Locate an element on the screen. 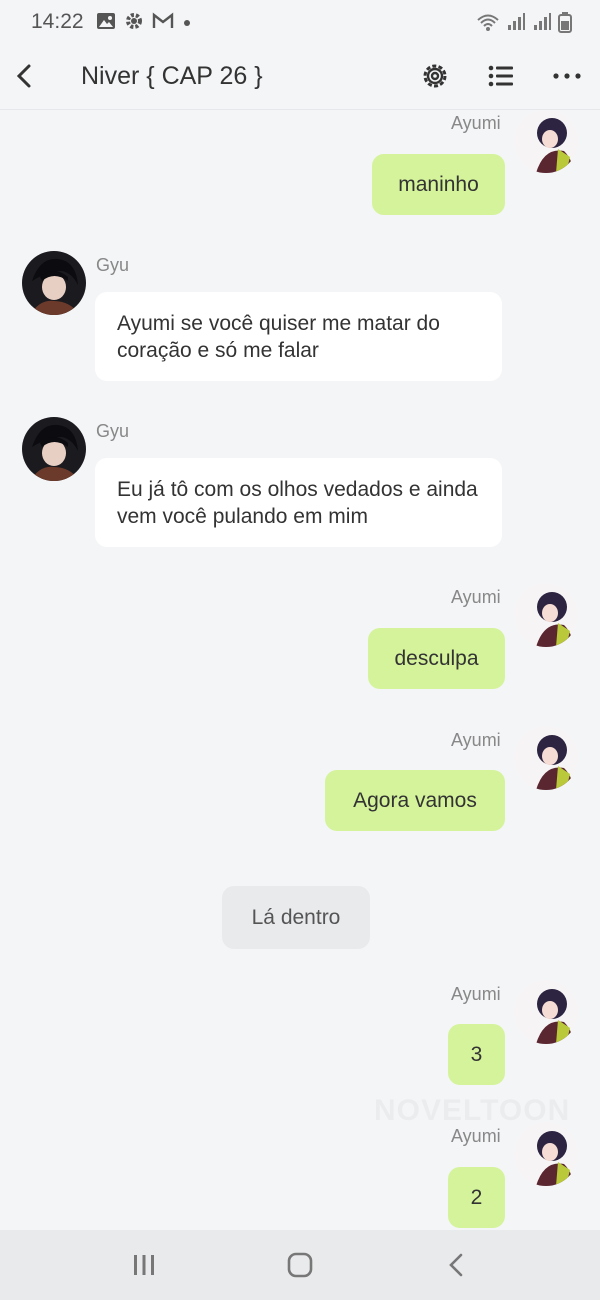  recents-icon is located at coordinates (144, 1265).